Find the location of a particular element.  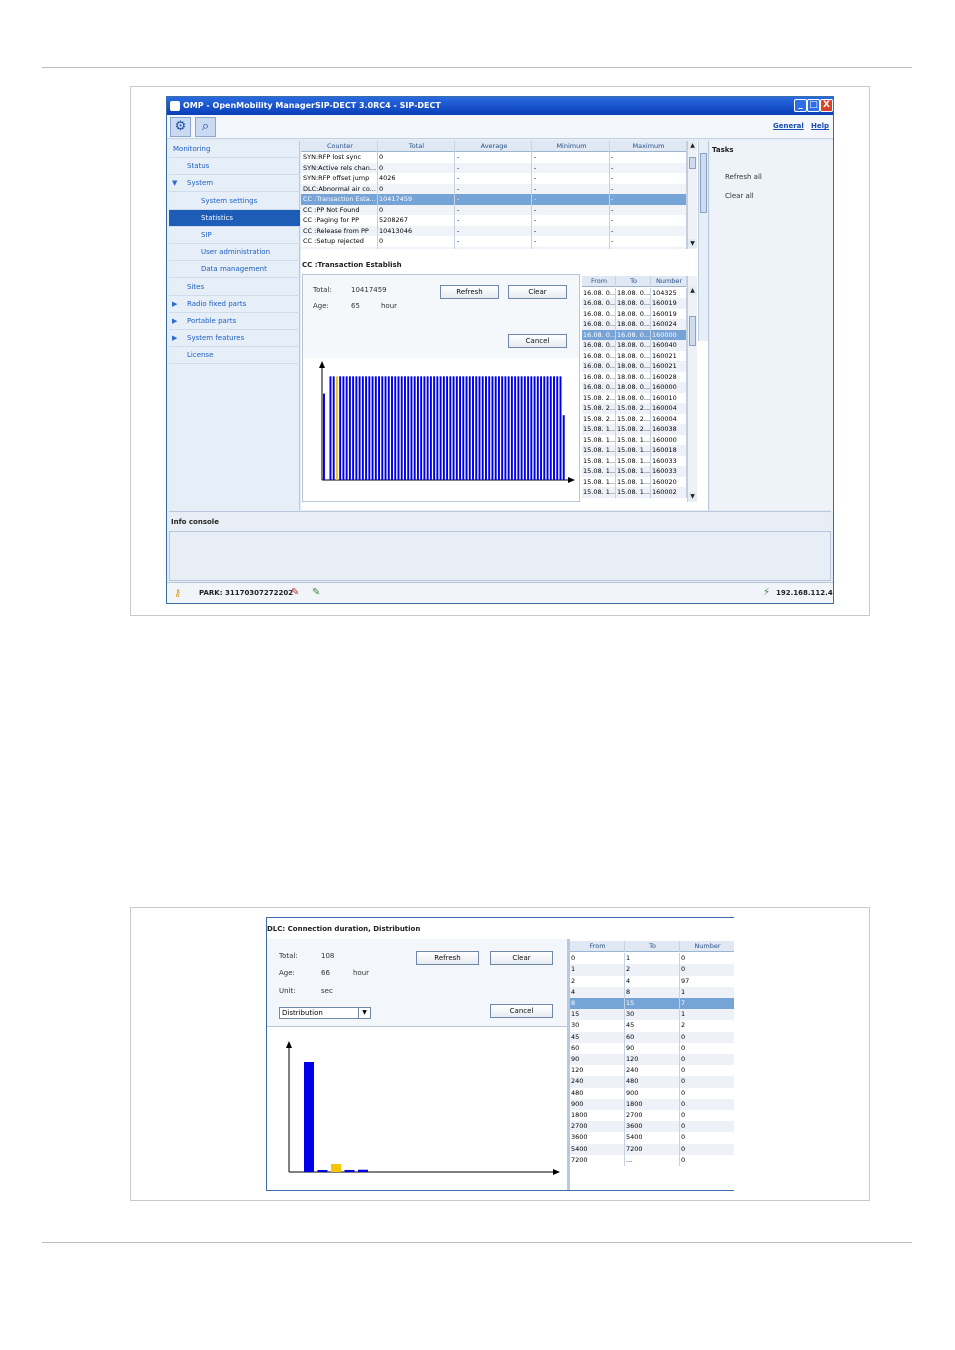

table-row: 16.08. 0... 18.08. 0... 160000 is located at coordinates (634, 387).